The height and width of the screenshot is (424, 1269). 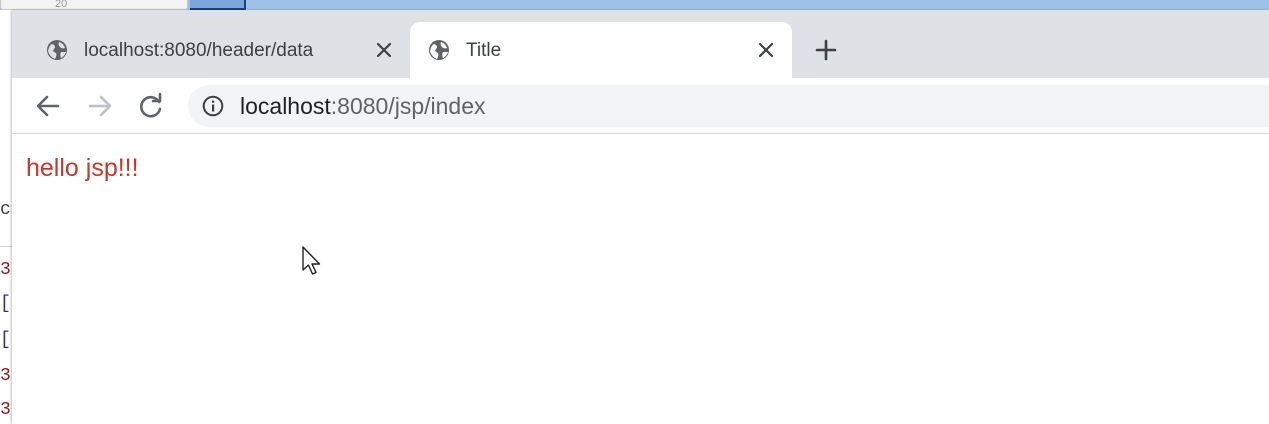 I want to click on address-url: localhost:8080/jsp/index, so click(x=363, y=106).